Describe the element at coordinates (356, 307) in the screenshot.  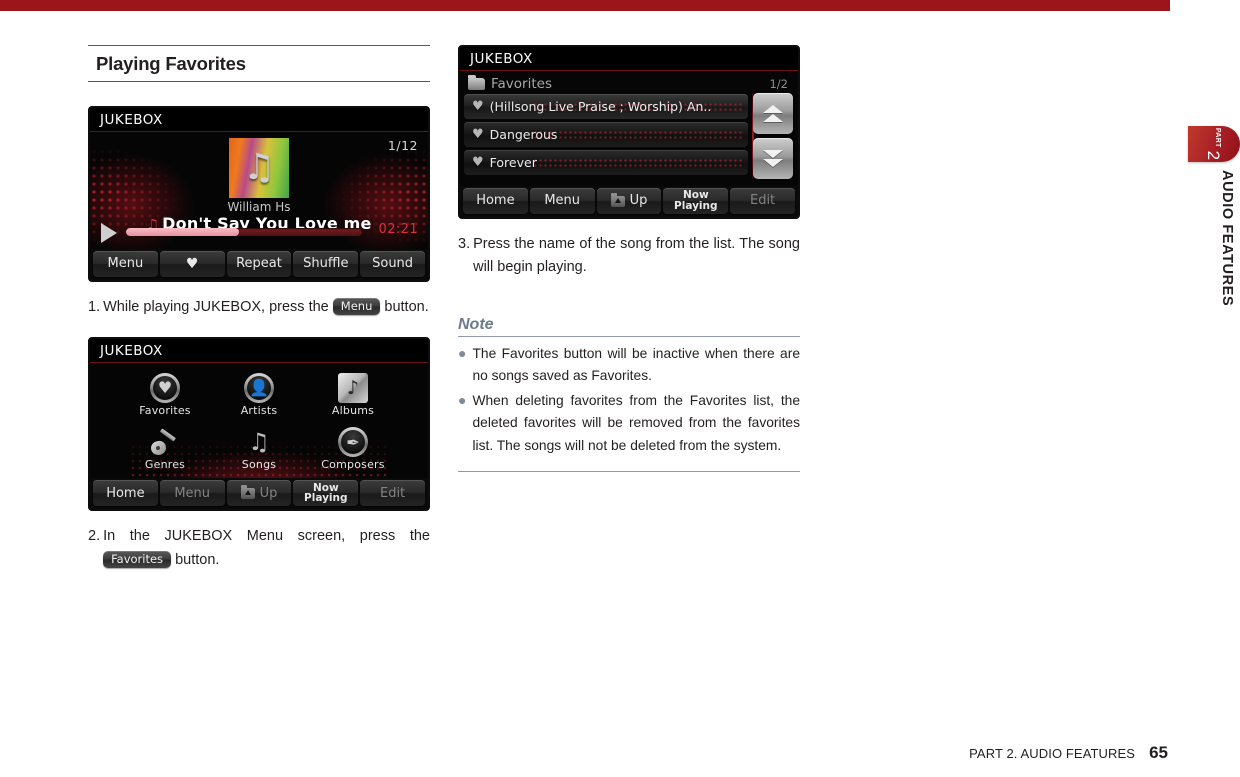
I see `chip-menu-button: Menu` at that location.